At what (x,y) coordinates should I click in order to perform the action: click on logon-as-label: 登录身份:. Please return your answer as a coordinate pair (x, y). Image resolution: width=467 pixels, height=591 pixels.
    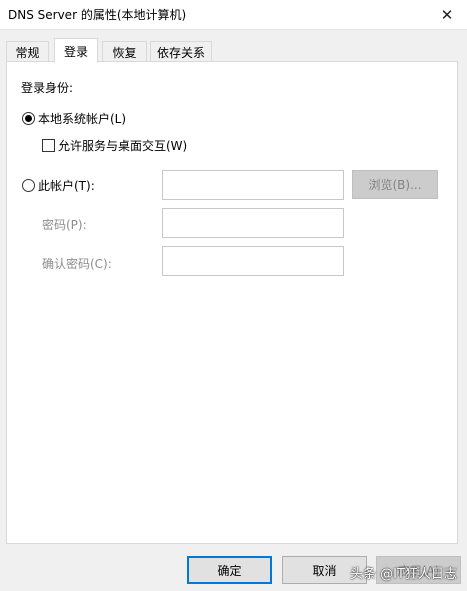
    Looking at the image, I should click on (47, 88).